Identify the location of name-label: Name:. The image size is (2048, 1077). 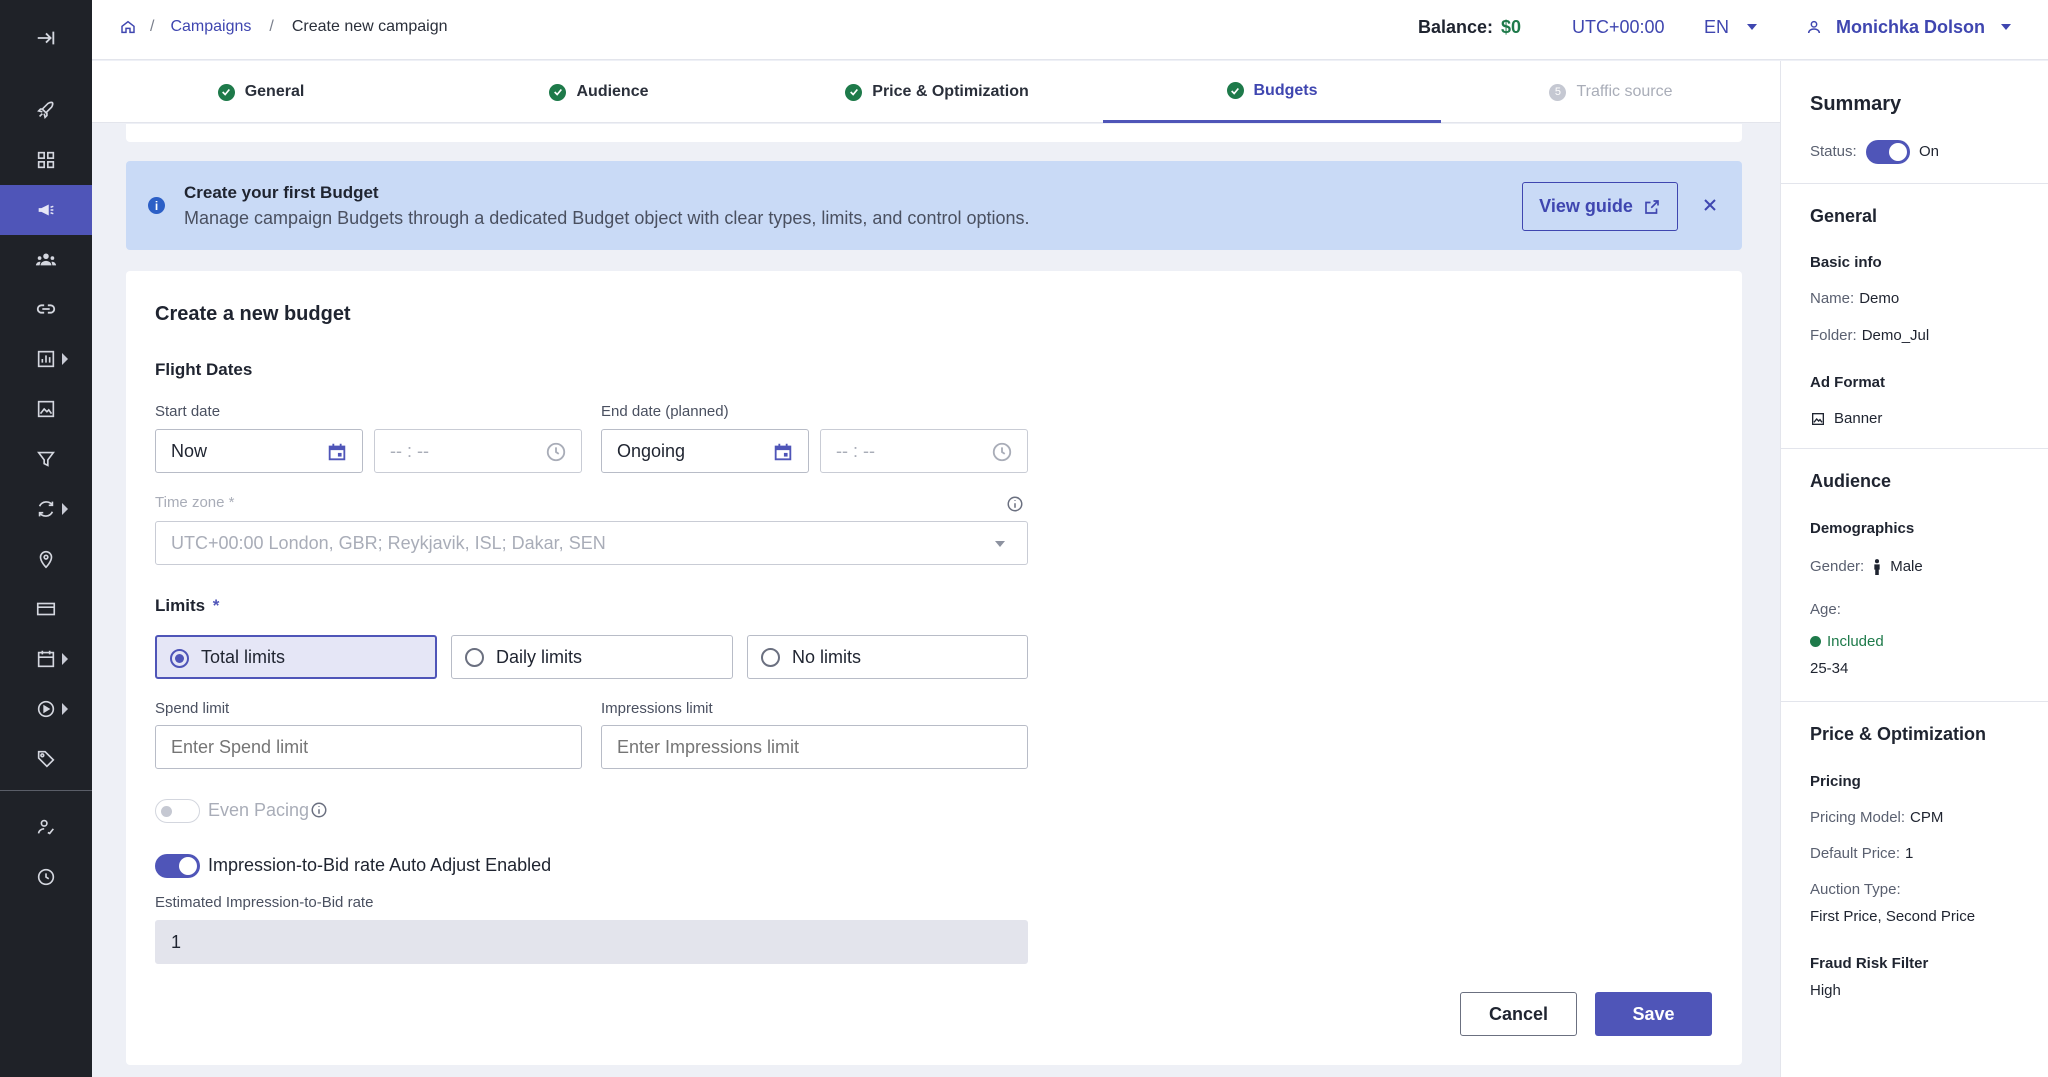
(1832, 298).